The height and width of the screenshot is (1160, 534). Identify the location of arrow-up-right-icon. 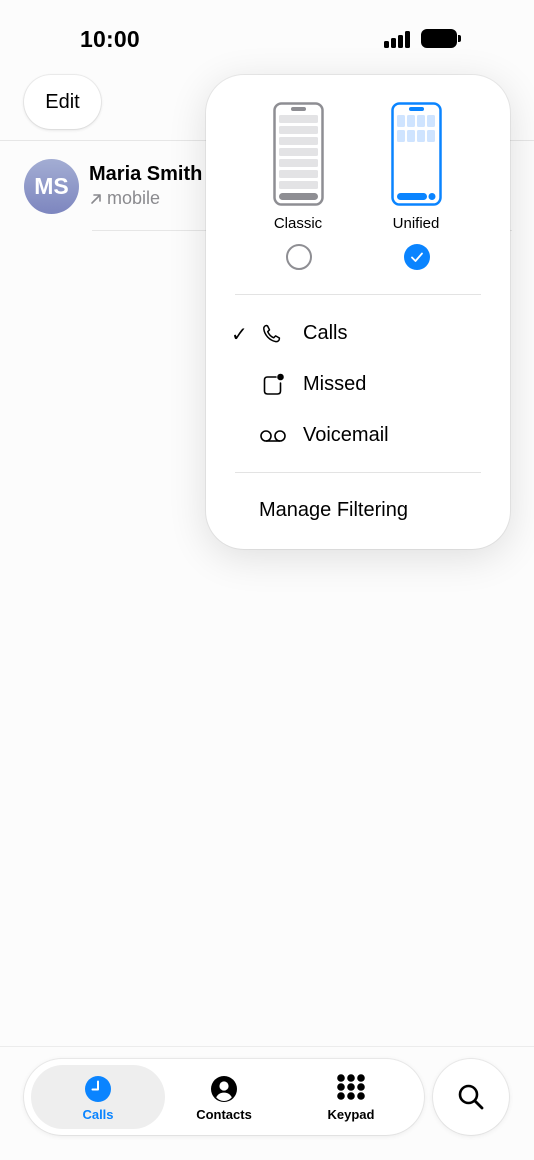
(96, 198).